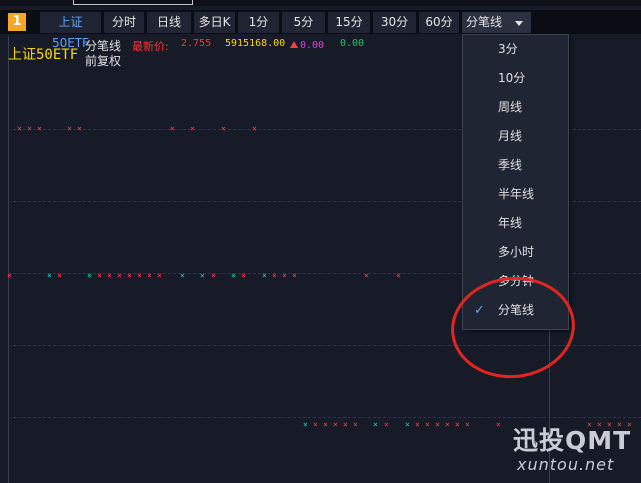  I want to click on top-strip, so click(320, 3).